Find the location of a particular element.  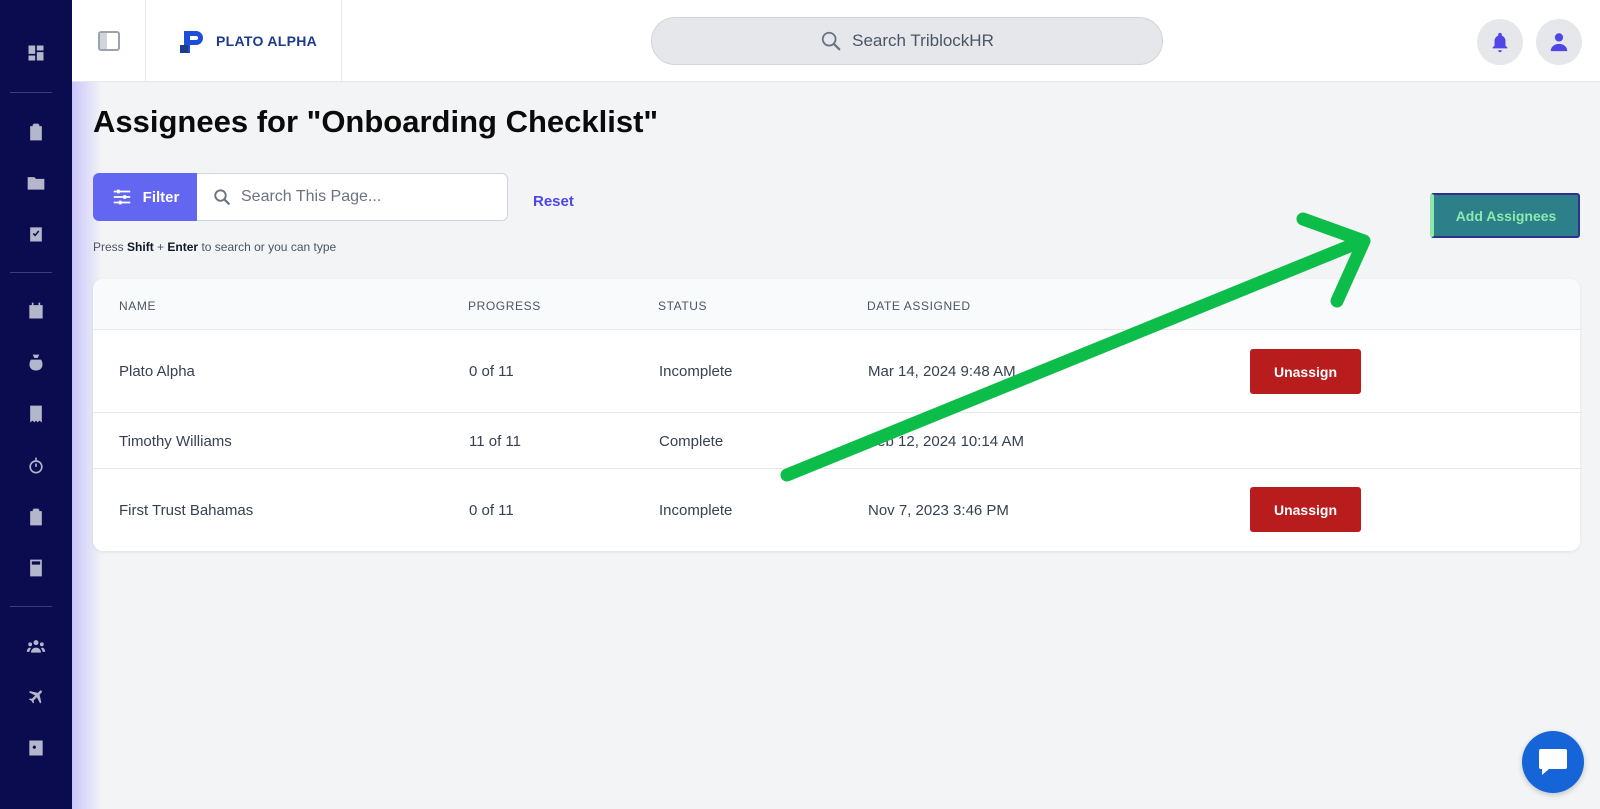

filter-button: Filter is located at coordinates (145, 197).